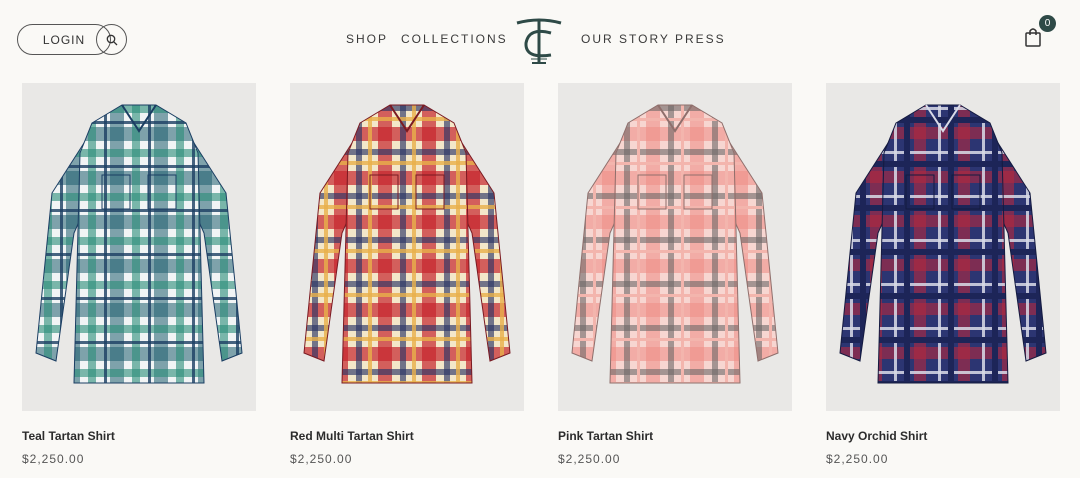 This screenshot has height=478, width=1080. I want to click on product-name: Teal Tartan Shirt, so click(139, 436).